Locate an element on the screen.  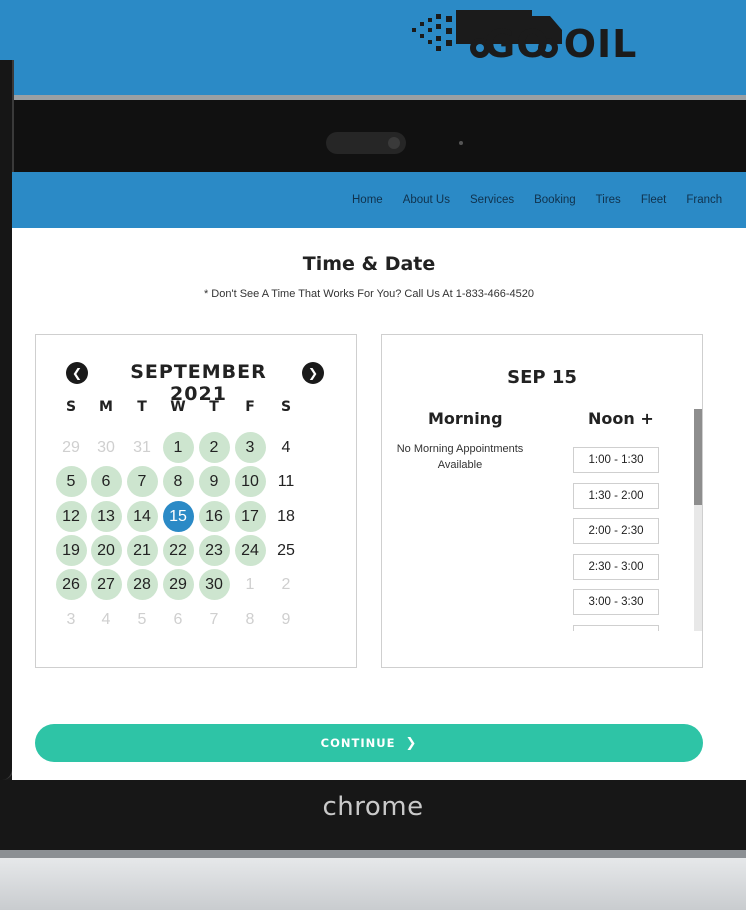
calendar-day-selected: 15 is located at coordinates (178, 516).